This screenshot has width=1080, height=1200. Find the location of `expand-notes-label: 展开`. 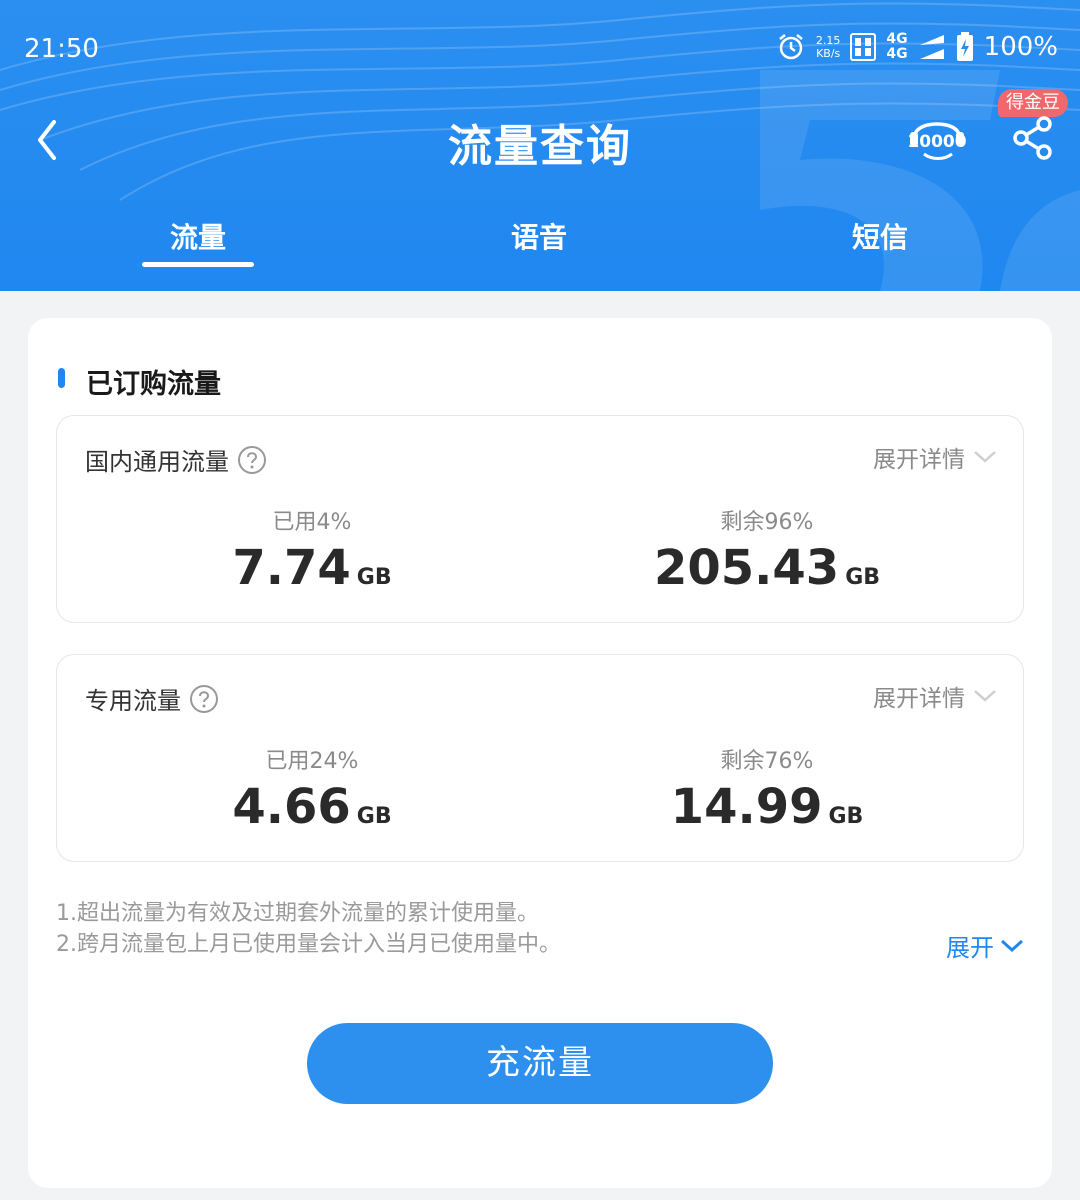

expand-notes-label: 展开 is located at coordinates (970, 948).